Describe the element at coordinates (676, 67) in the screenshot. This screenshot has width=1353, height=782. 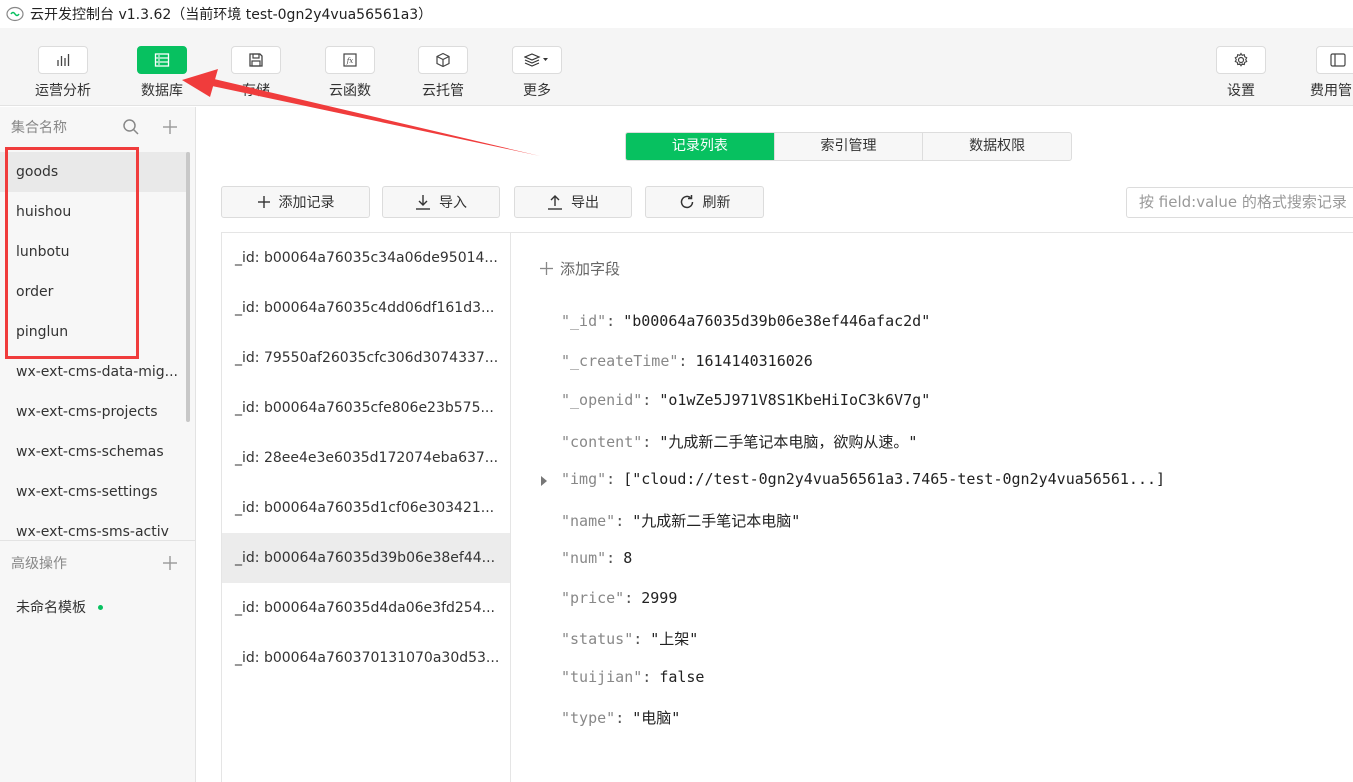
I see `main-toolbar: 运营分析 数据库 存储 fx 云函数 云托管 更多 设置 费用管` at that location.